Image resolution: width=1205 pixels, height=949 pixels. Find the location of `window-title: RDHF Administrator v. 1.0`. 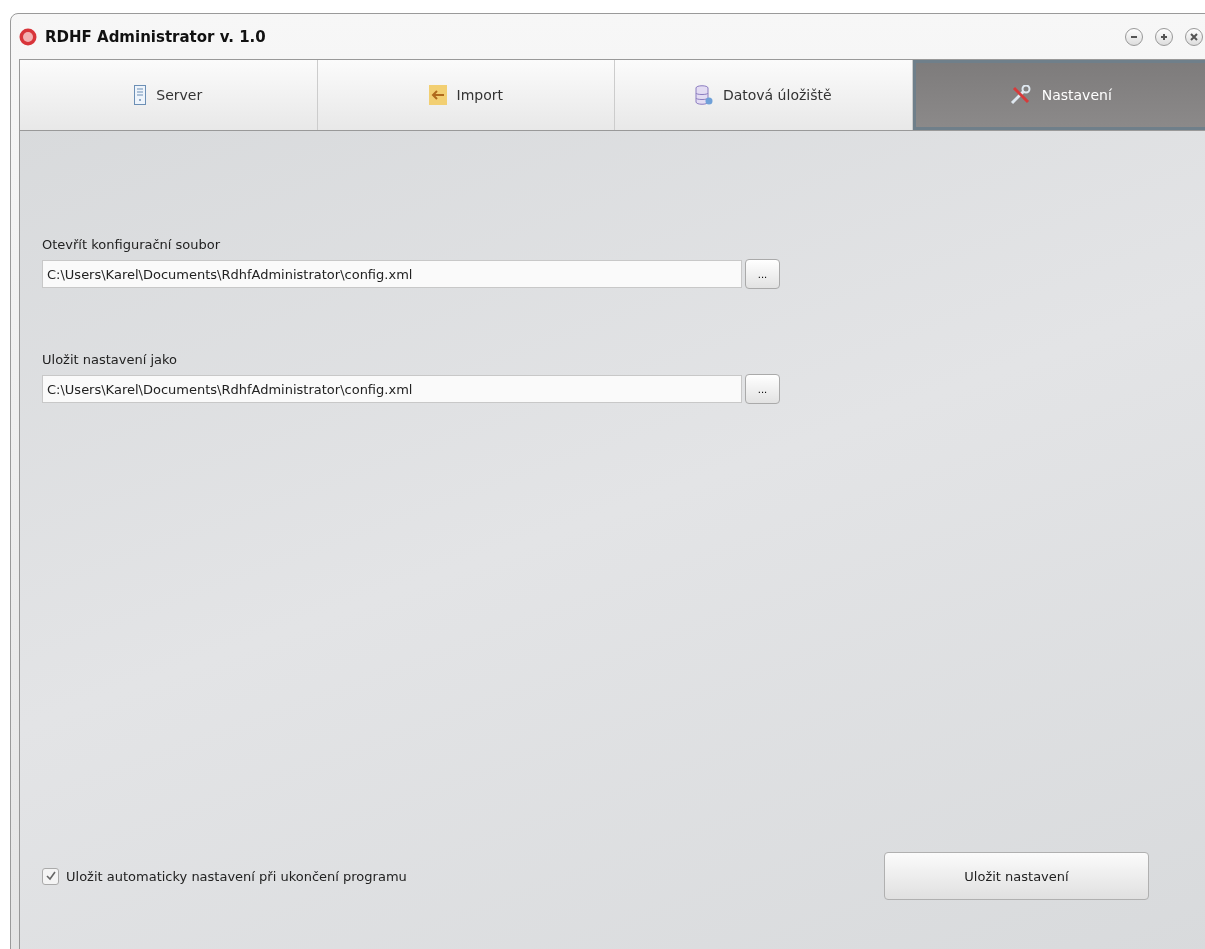

window-title: RDHF Administrator v. 1.0 is located at coordinates (156, 36).